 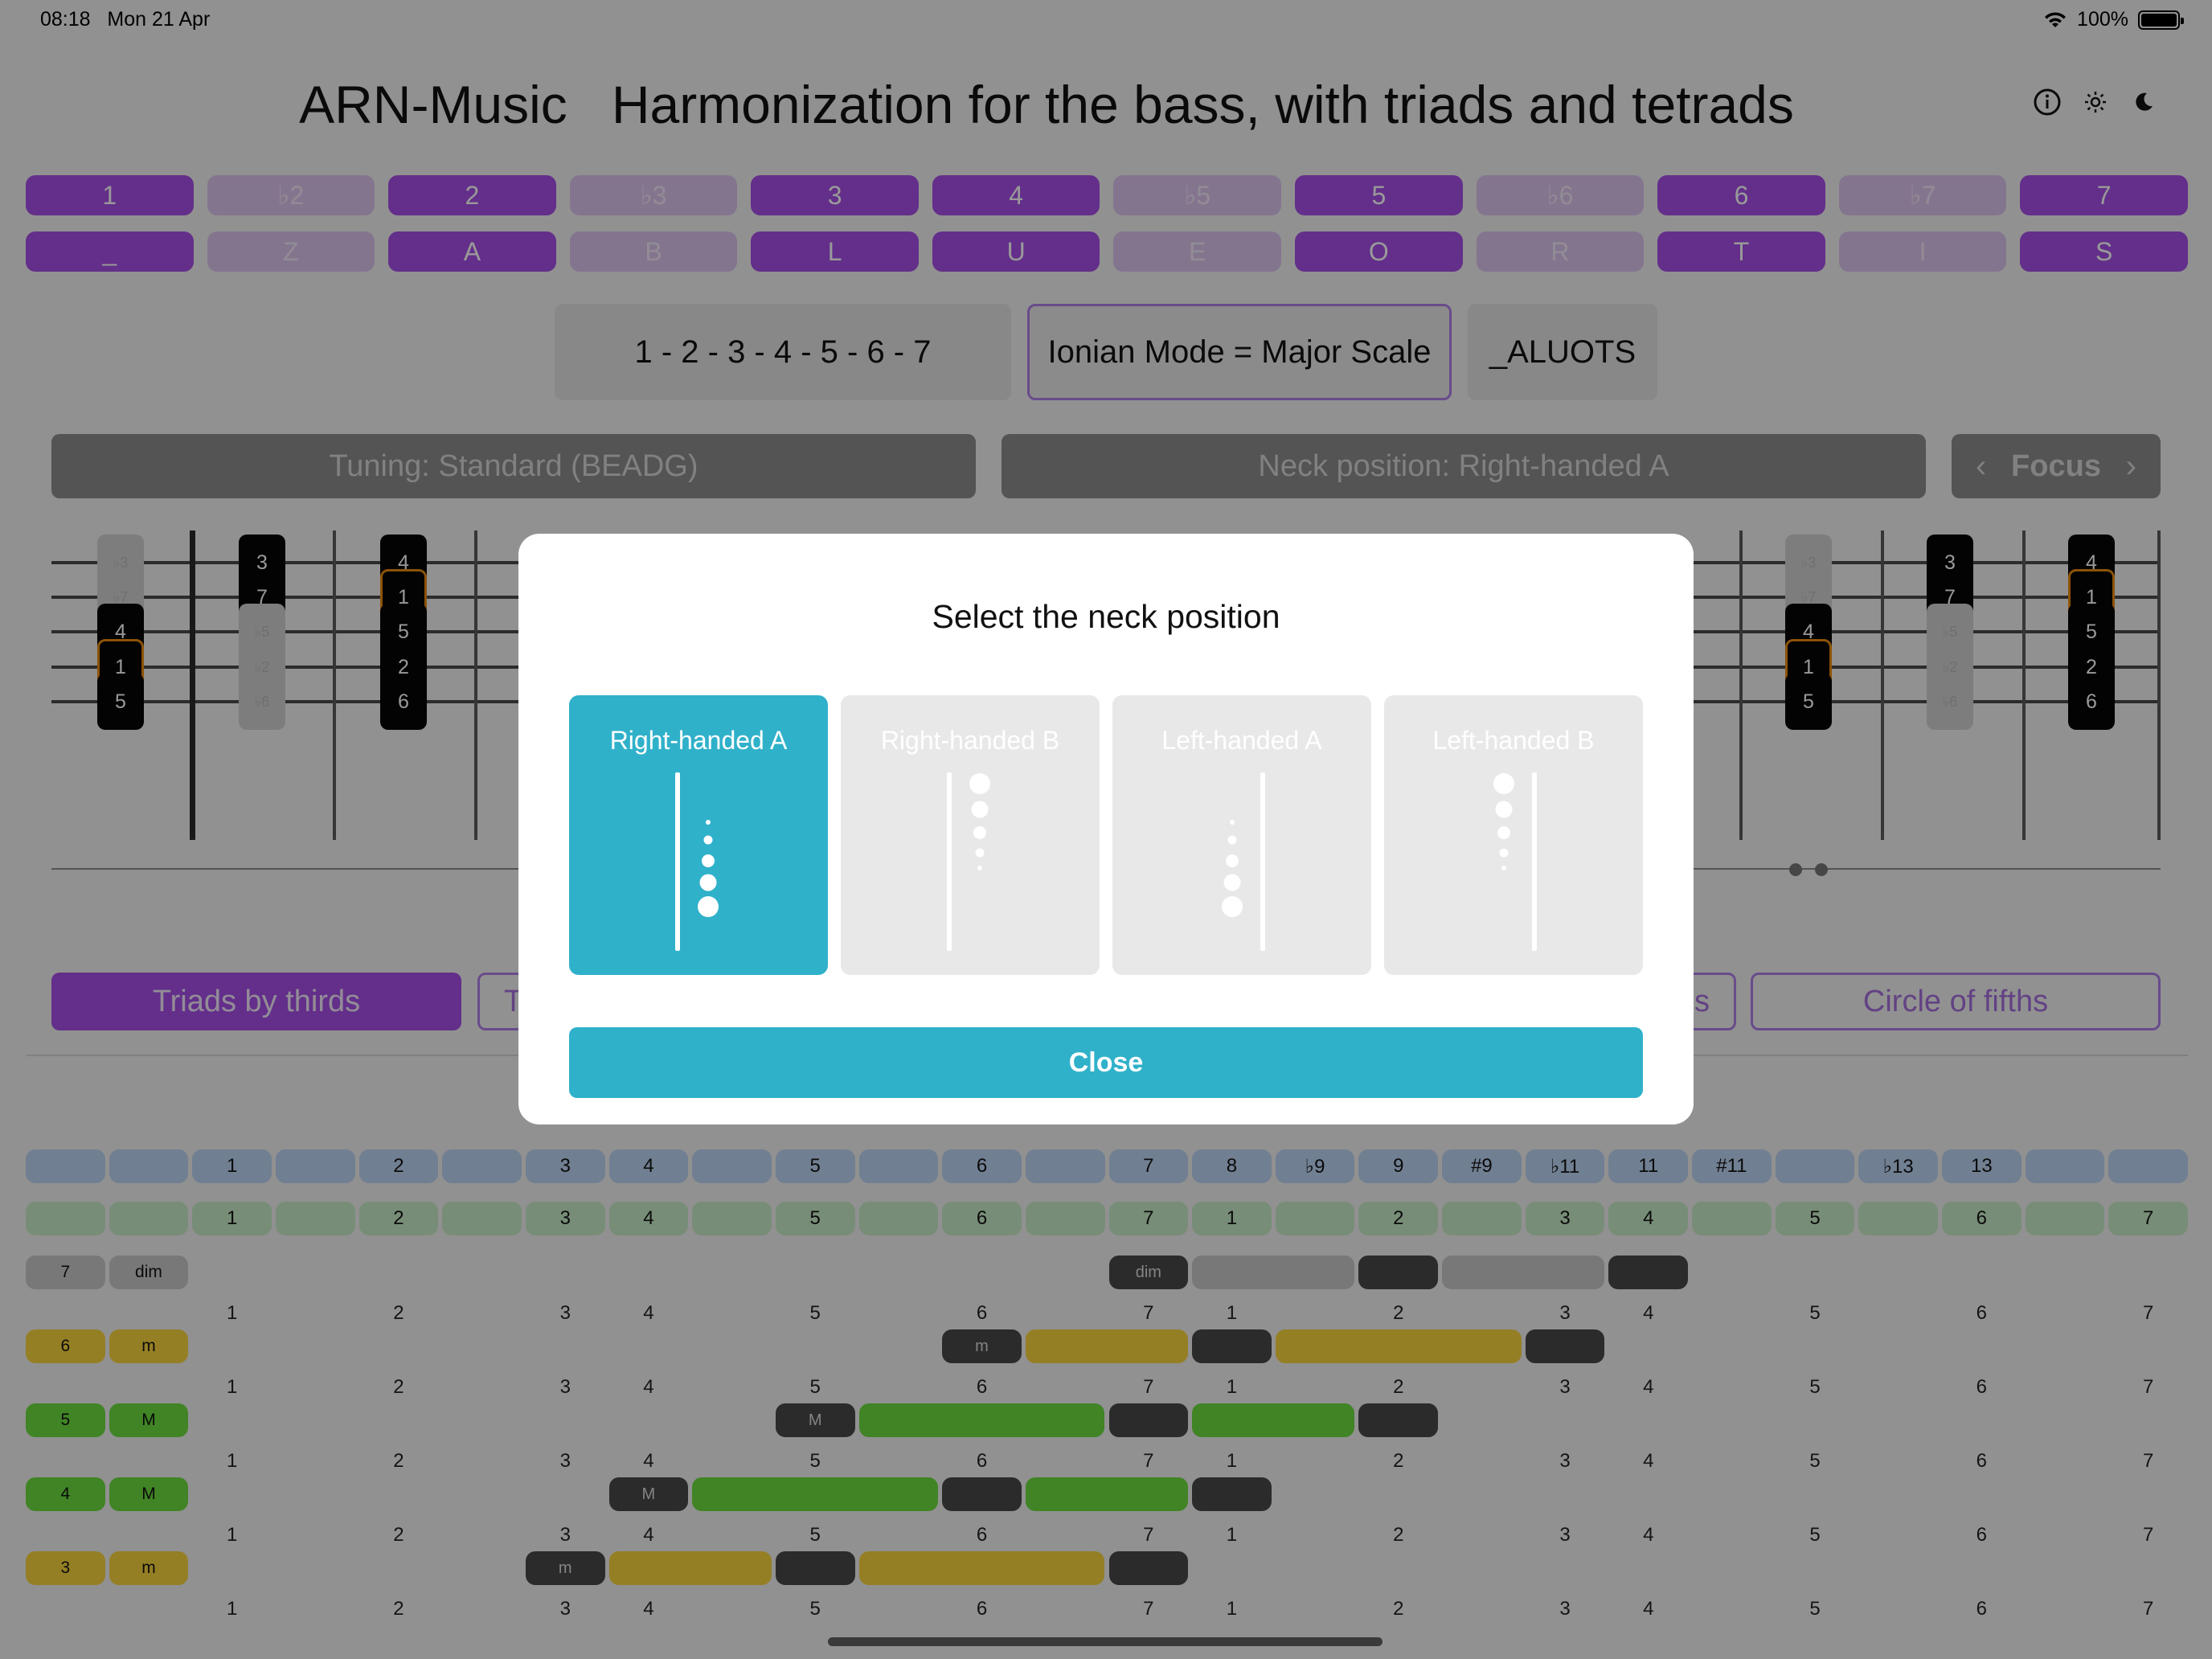 What do you see at coordinates (971, 835) in the screenshot?
I see `neck-option: Right-handed B` at bounding box center [971, 835].